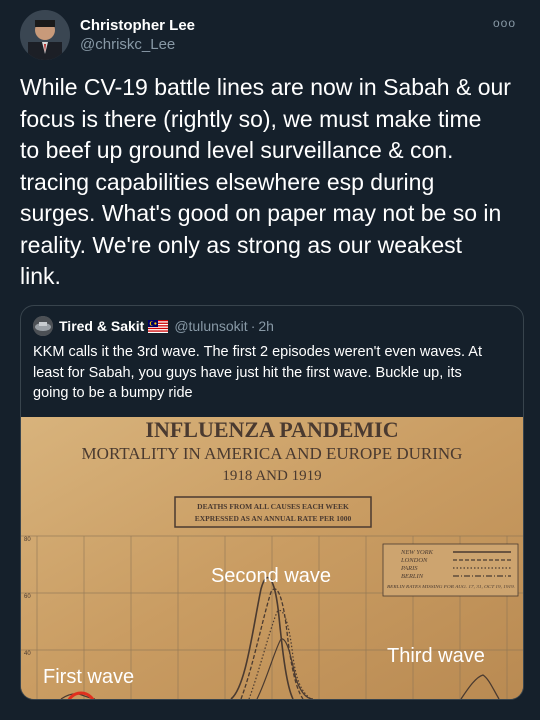  Describe the element at coordinates (417, 552) in the screenshot. I see `legend-new-york: NEW YORK` at that location.